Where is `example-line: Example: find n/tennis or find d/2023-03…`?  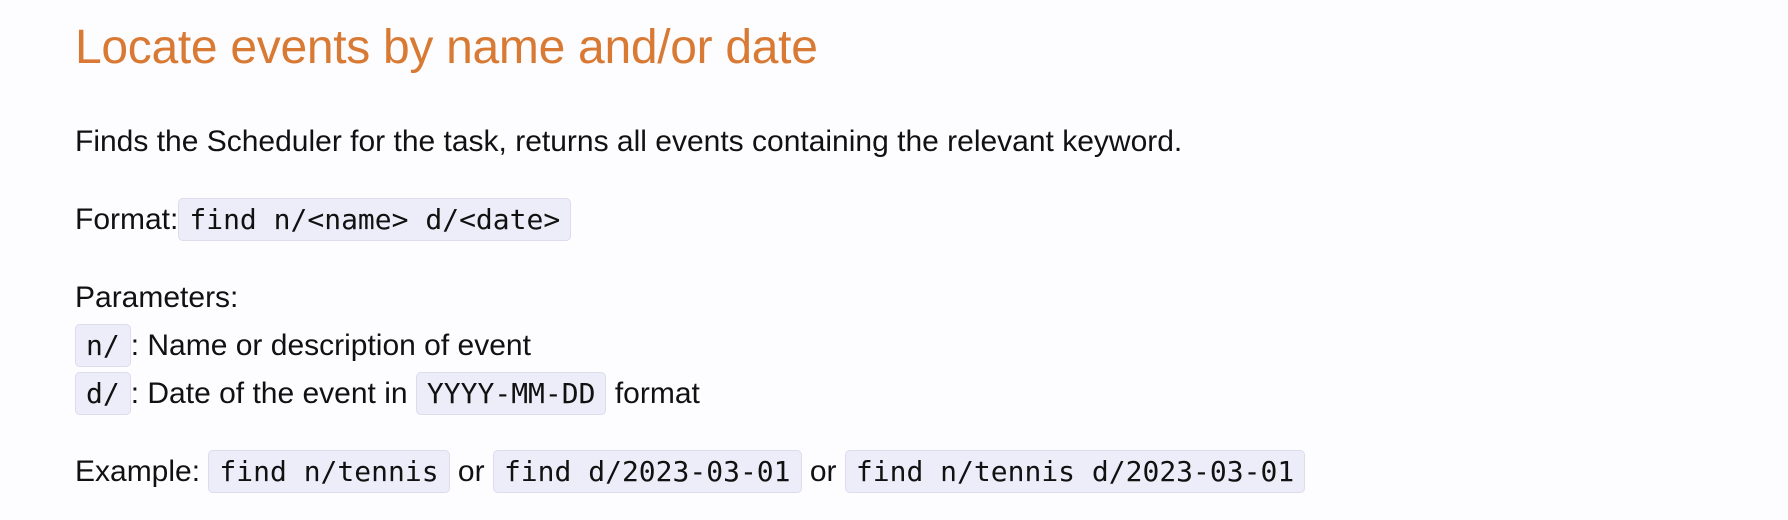 example-line: Example: find n/tennis or find d/2023-03… is located at coordinates (690, 472).